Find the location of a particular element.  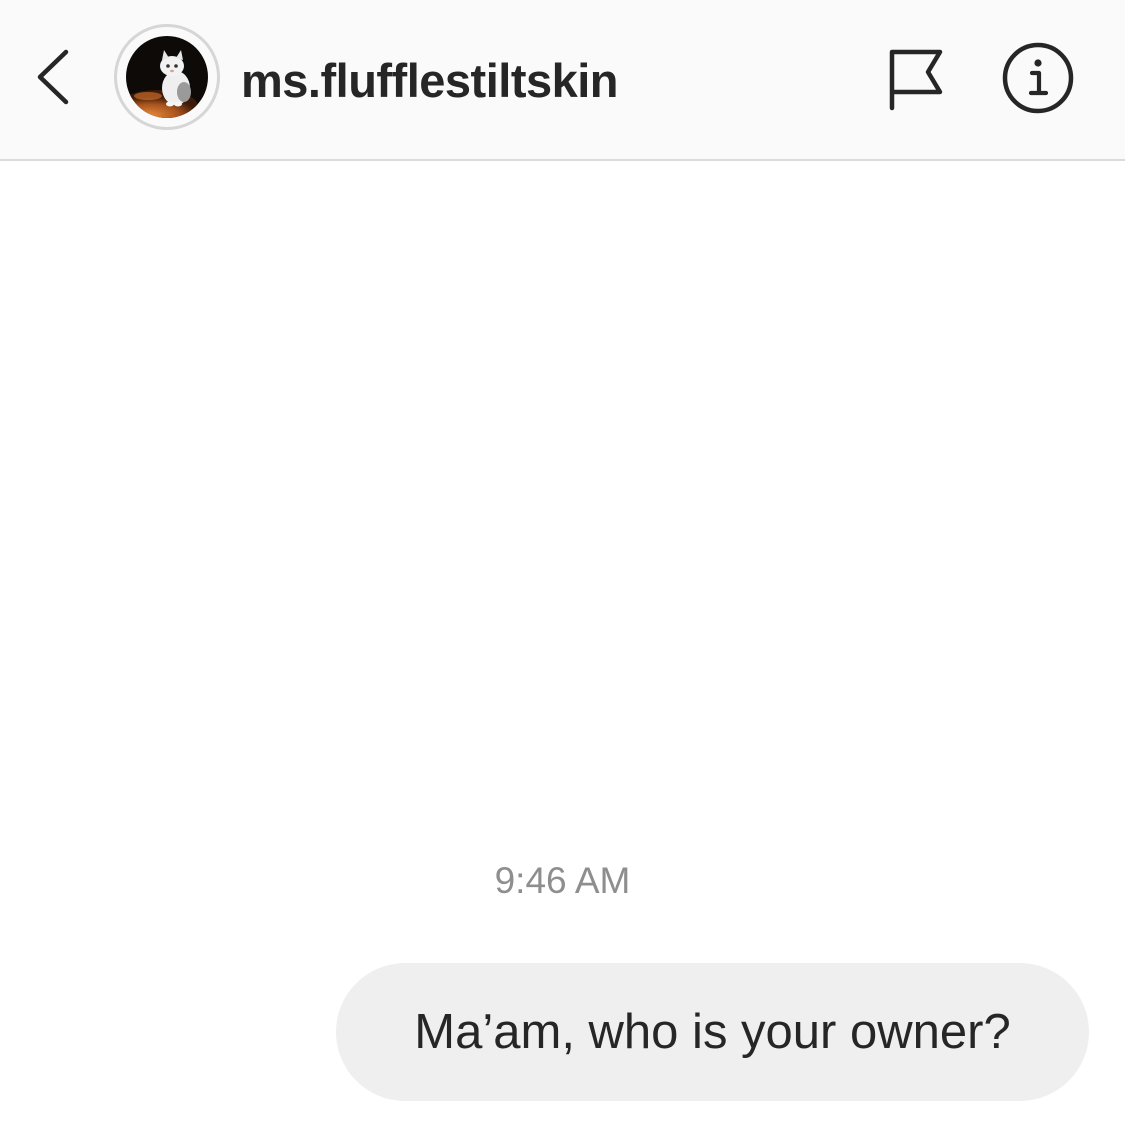

chevron-left-icon is located at coordinates (53, 77).